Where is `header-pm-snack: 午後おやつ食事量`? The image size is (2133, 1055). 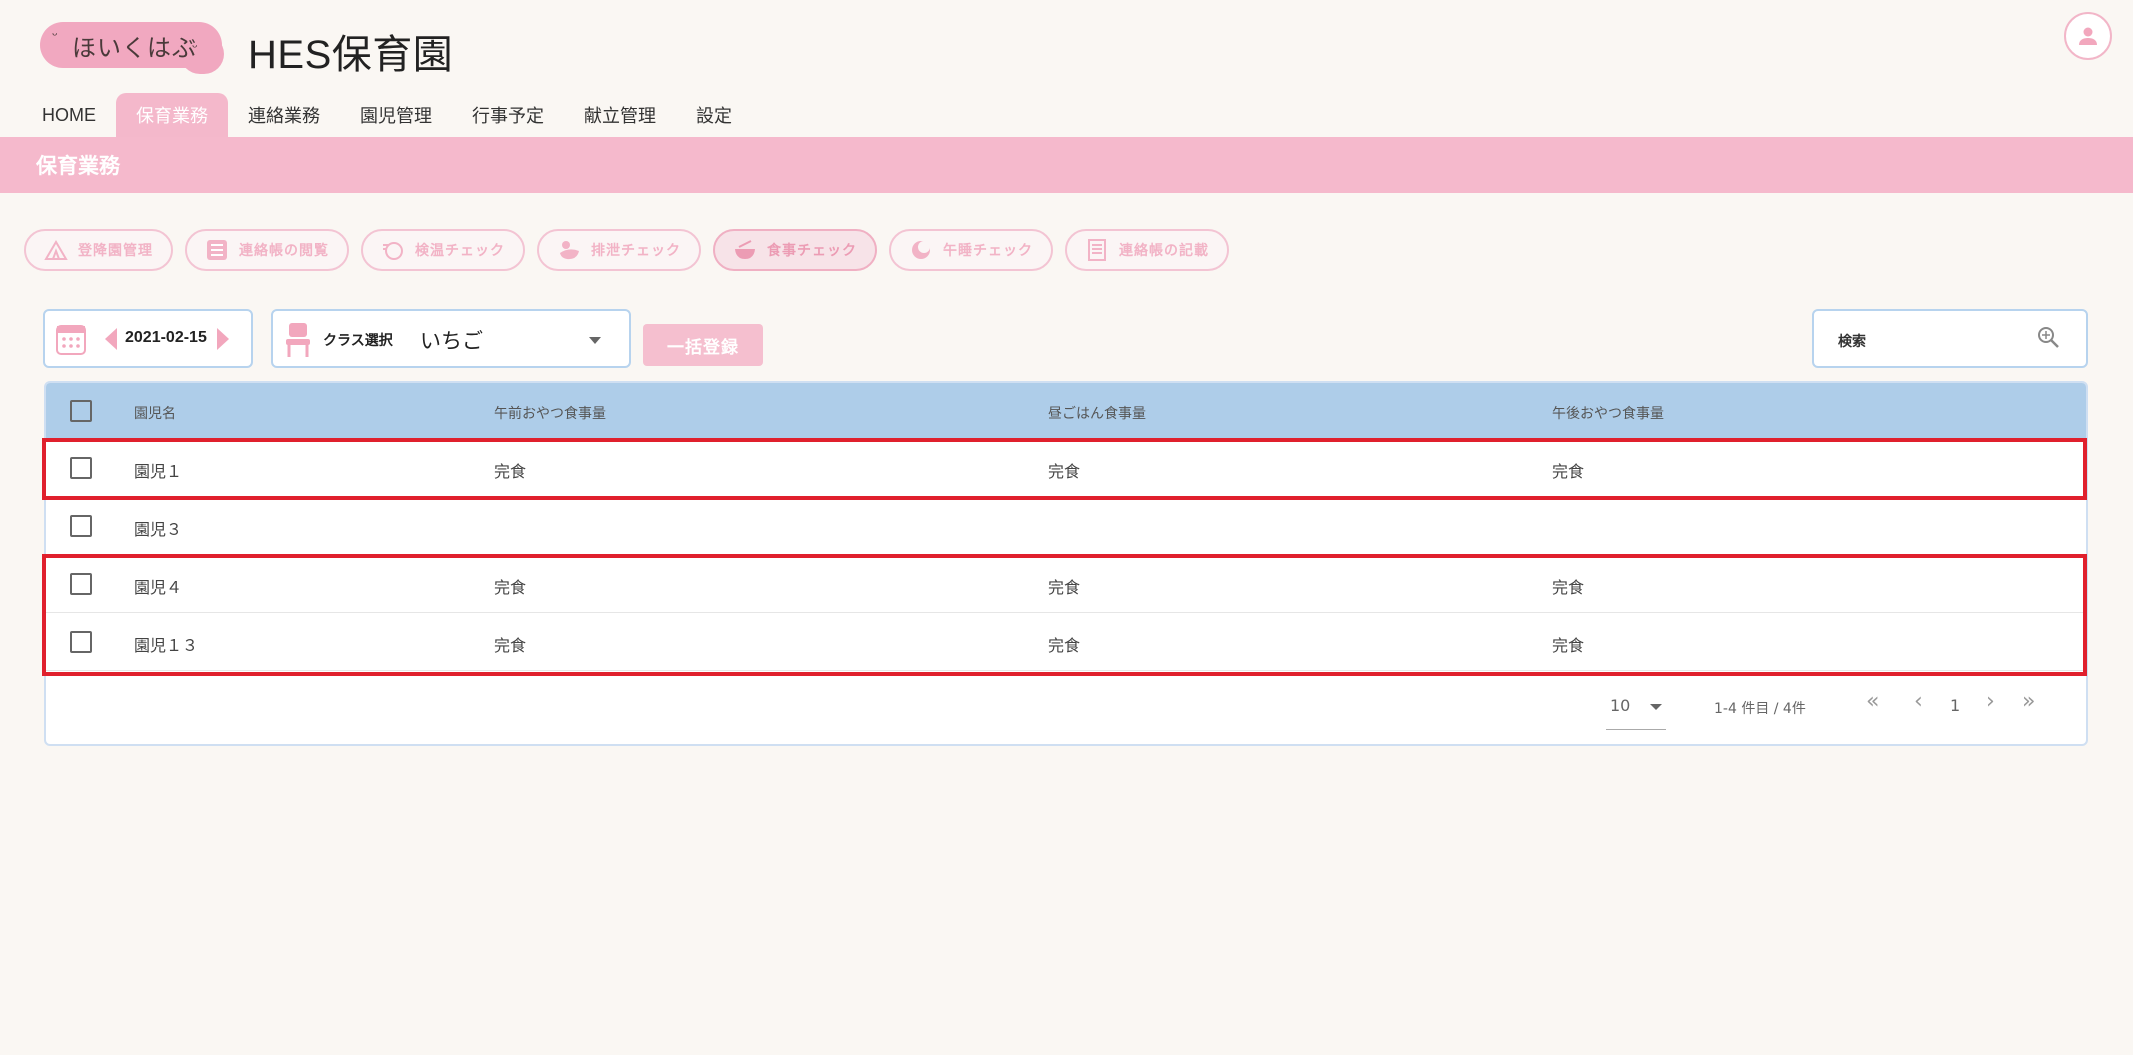
header-pm-snack: 午後おやつ食事量 is located at coordinates (1608, 414).